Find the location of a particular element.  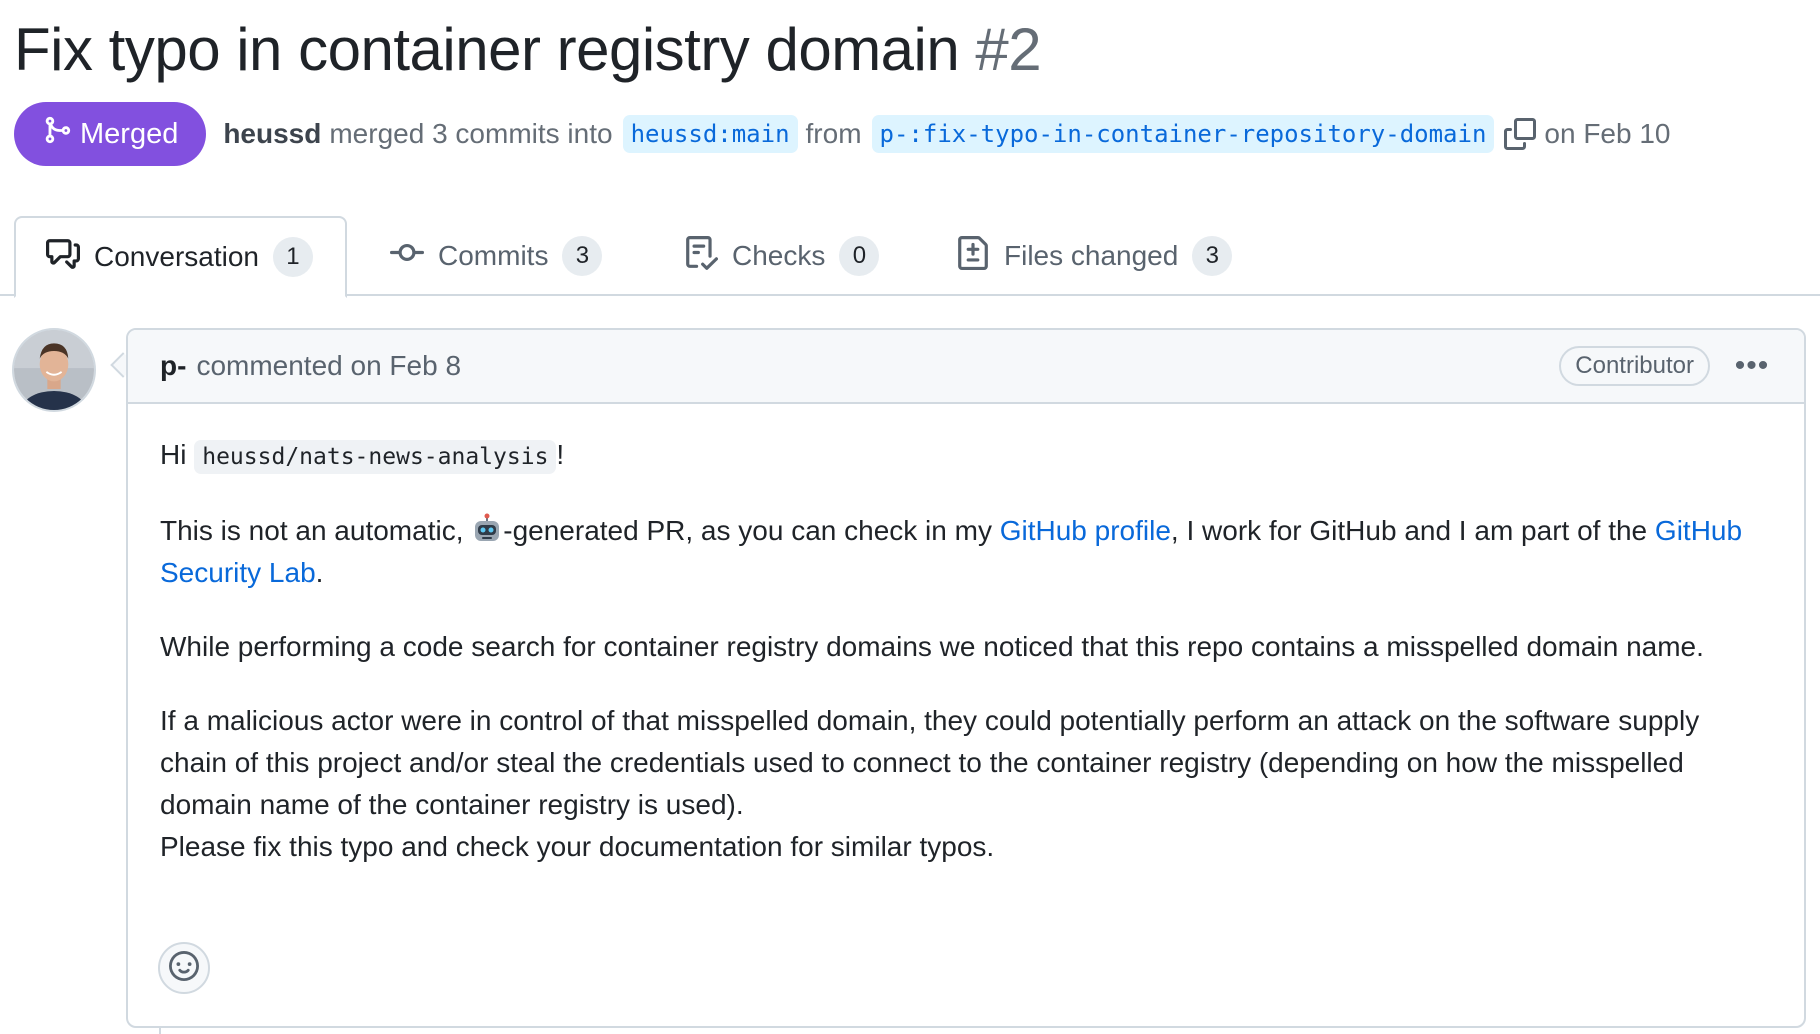

comment-discussion-icon is located at coordinates (63, 257).